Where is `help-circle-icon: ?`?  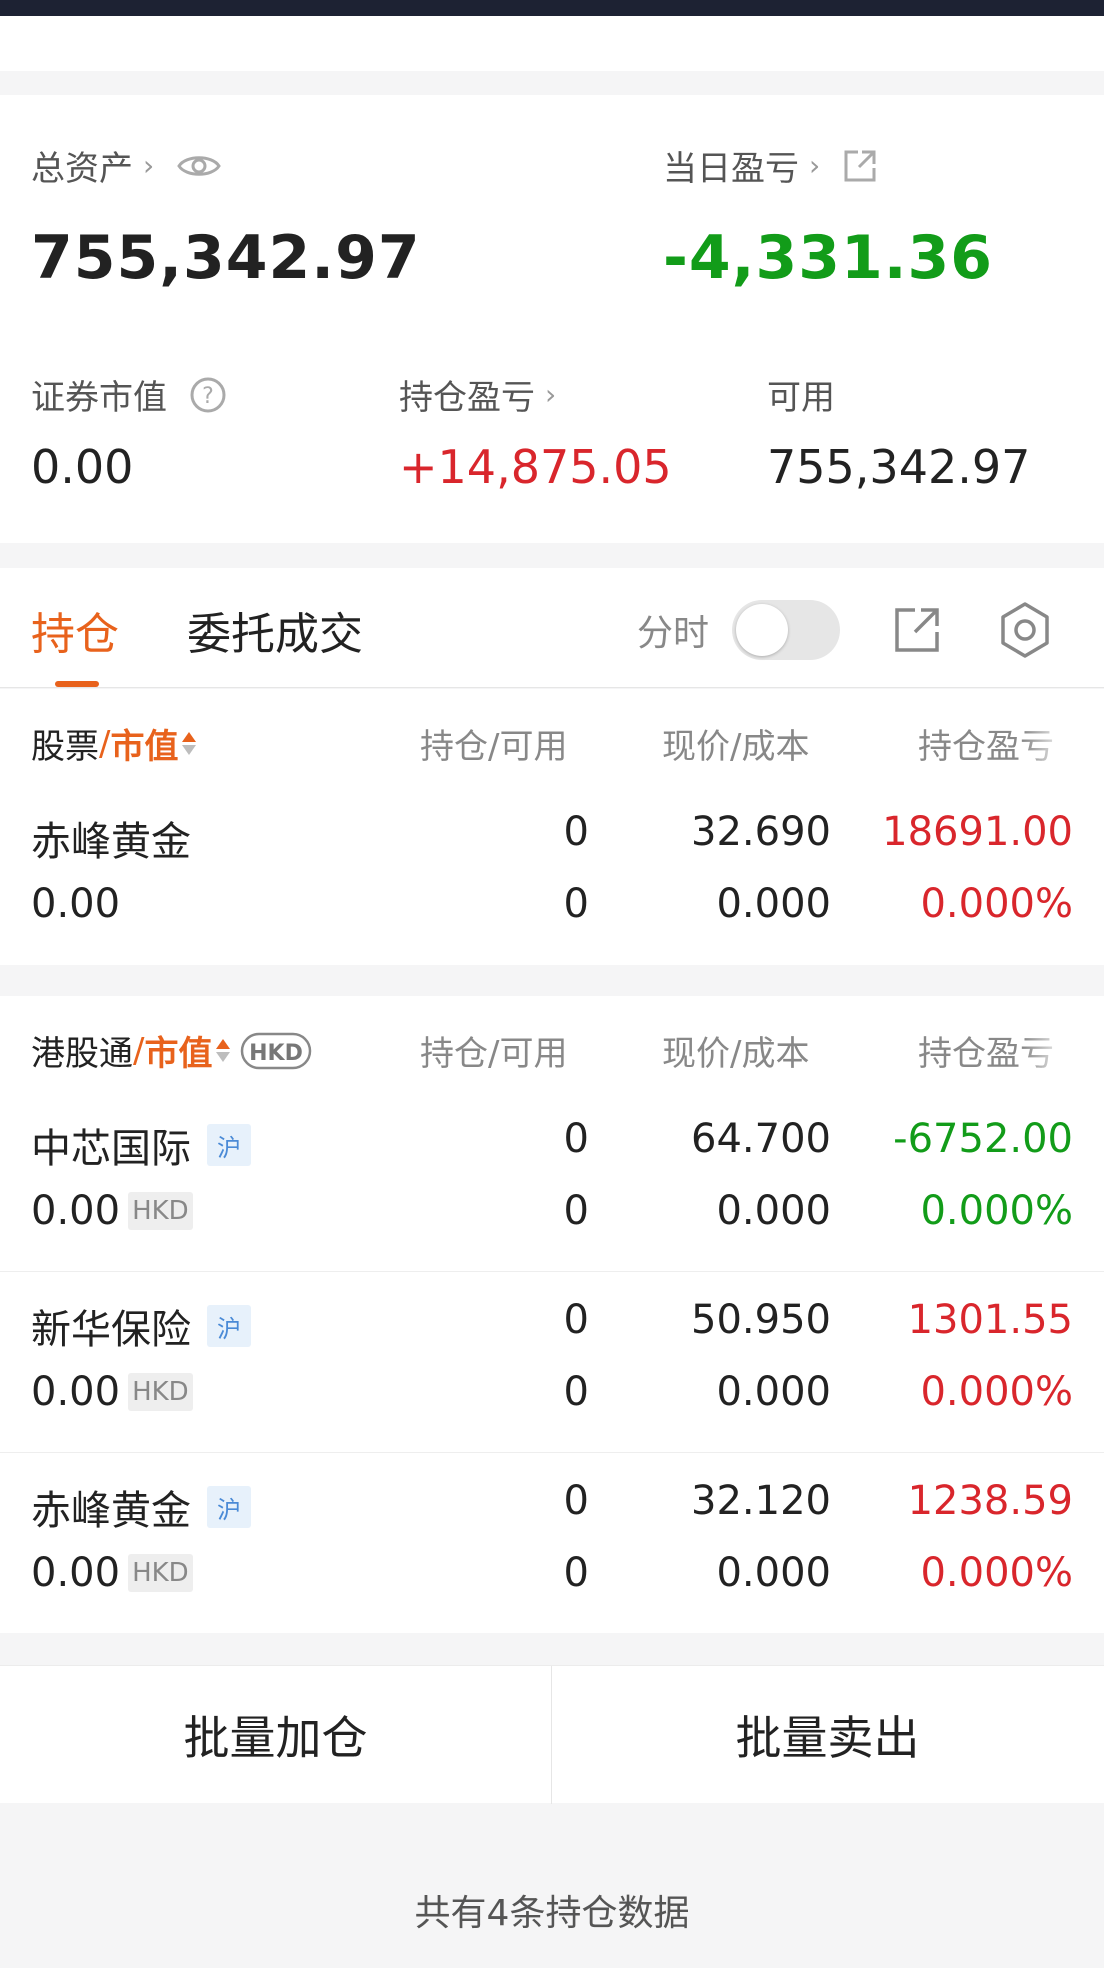 help-circle-icon: ? is located at coordinates (208, 395).